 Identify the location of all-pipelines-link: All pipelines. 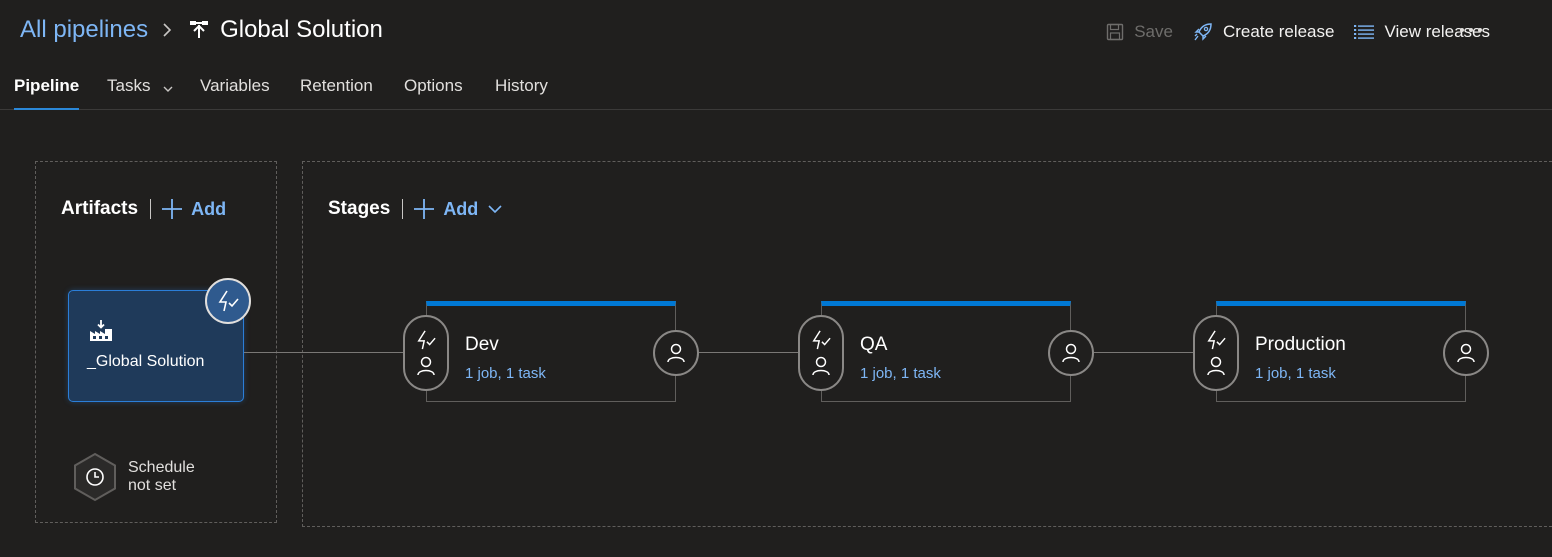
(84, 30).